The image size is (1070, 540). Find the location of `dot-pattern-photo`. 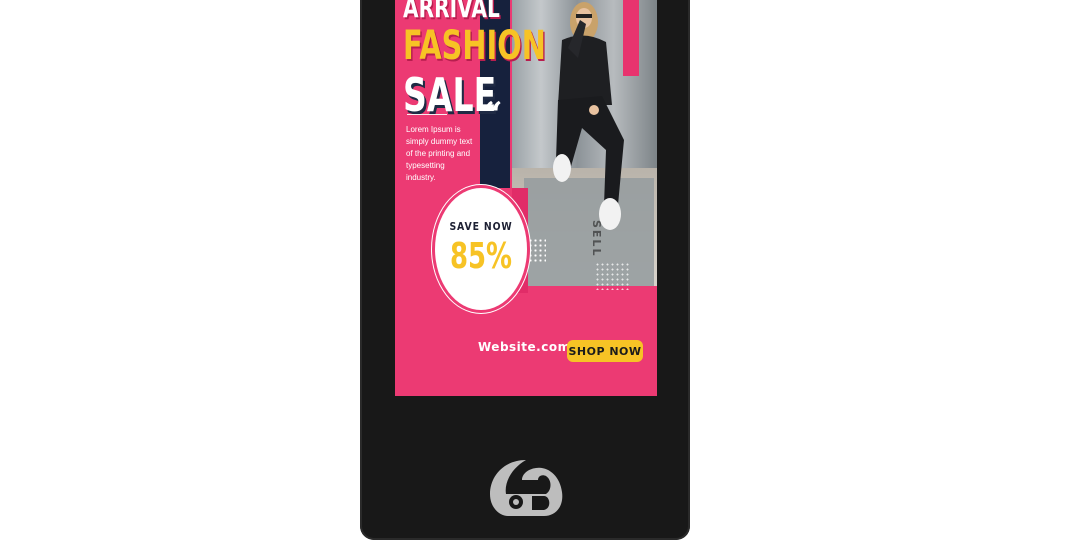

dot-pattern-photo is located at coordinates (613, 276).